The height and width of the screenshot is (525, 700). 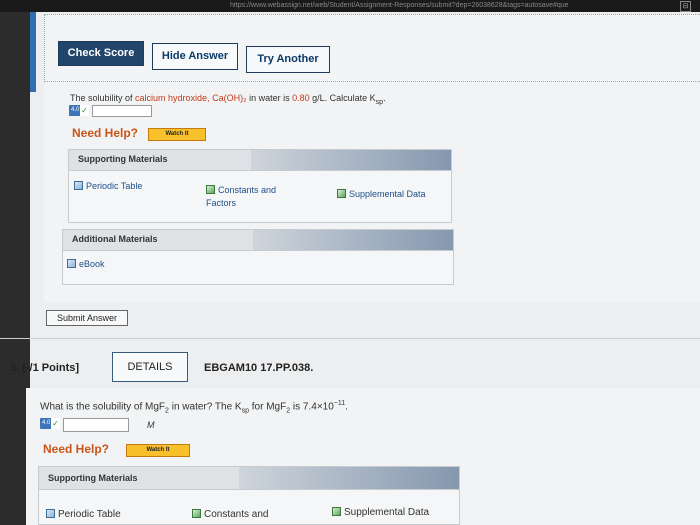 What do you see at coordinates (380, 512) in the screenshot?
I see `q5-supplemental-data-link: Supplemental Data` at bounding box center [380, 512].